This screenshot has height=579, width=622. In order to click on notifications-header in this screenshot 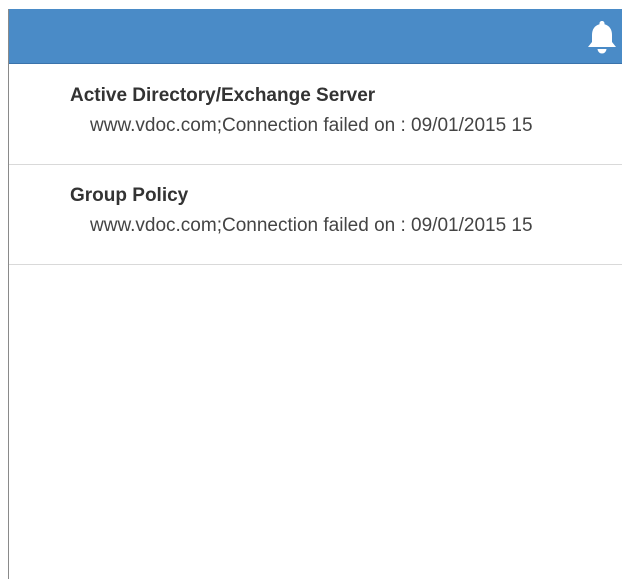, I will do `click(315, 36)`.